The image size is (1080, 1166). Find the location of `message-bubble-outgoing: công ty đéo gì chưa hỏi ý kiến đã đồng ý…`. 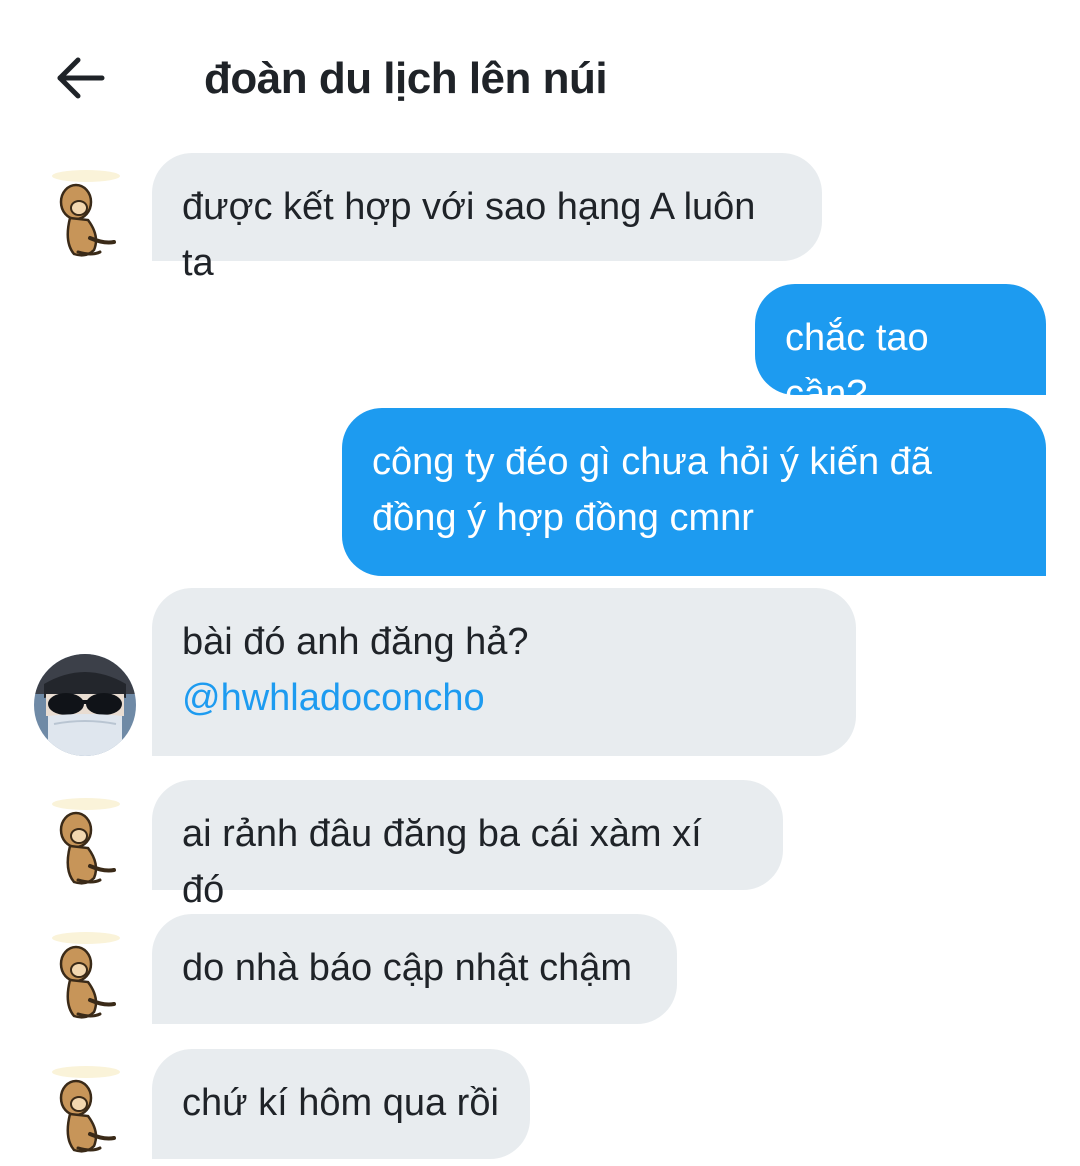

message-bubble-outgoing: công ty đéo gì chưa hỏi ý kiến đã đồng ý… is located at coordinates (694, 492).